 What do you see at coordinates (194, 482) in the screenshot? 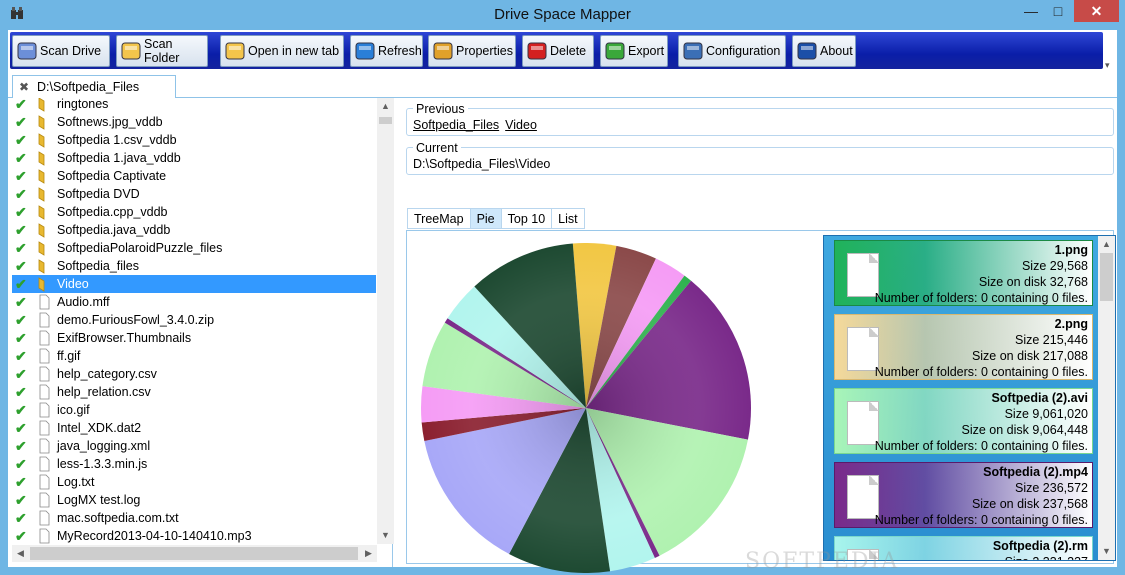
I see `tree-item: ✔ Log.txt` at bounding box center [194, 482].